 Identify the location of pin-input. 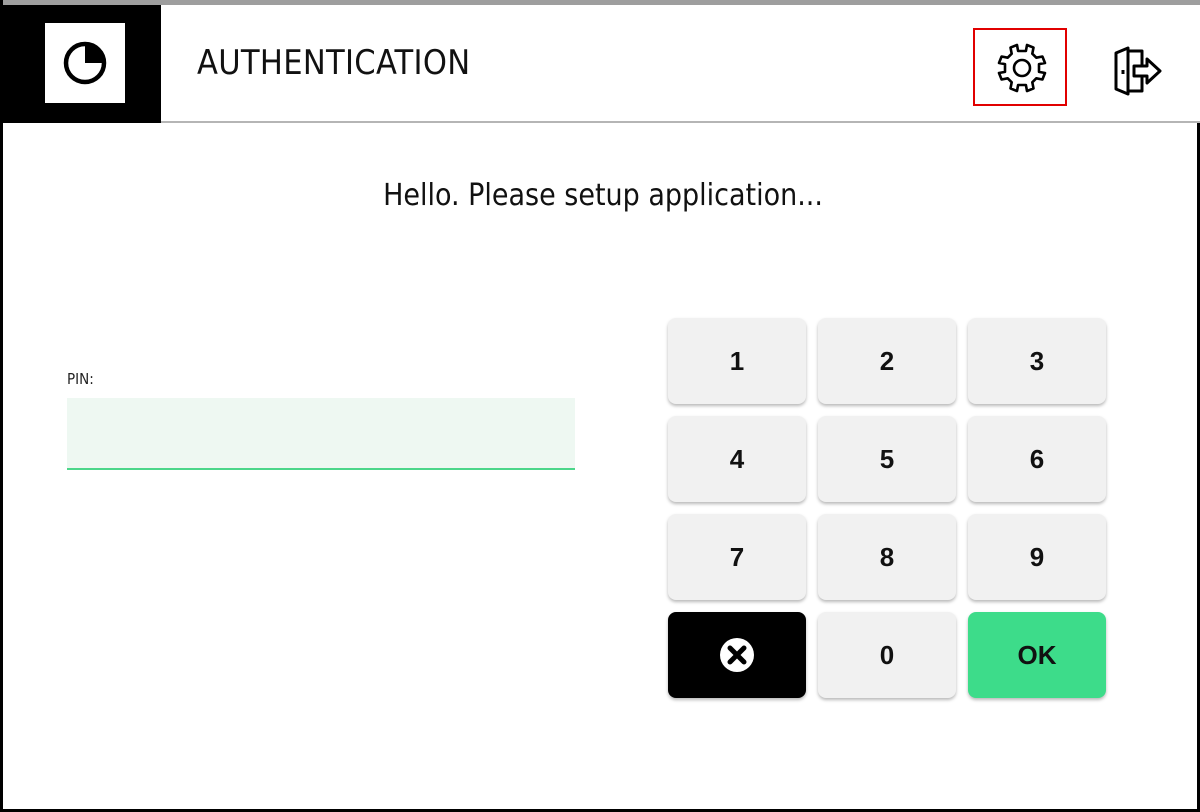
(321, 434).